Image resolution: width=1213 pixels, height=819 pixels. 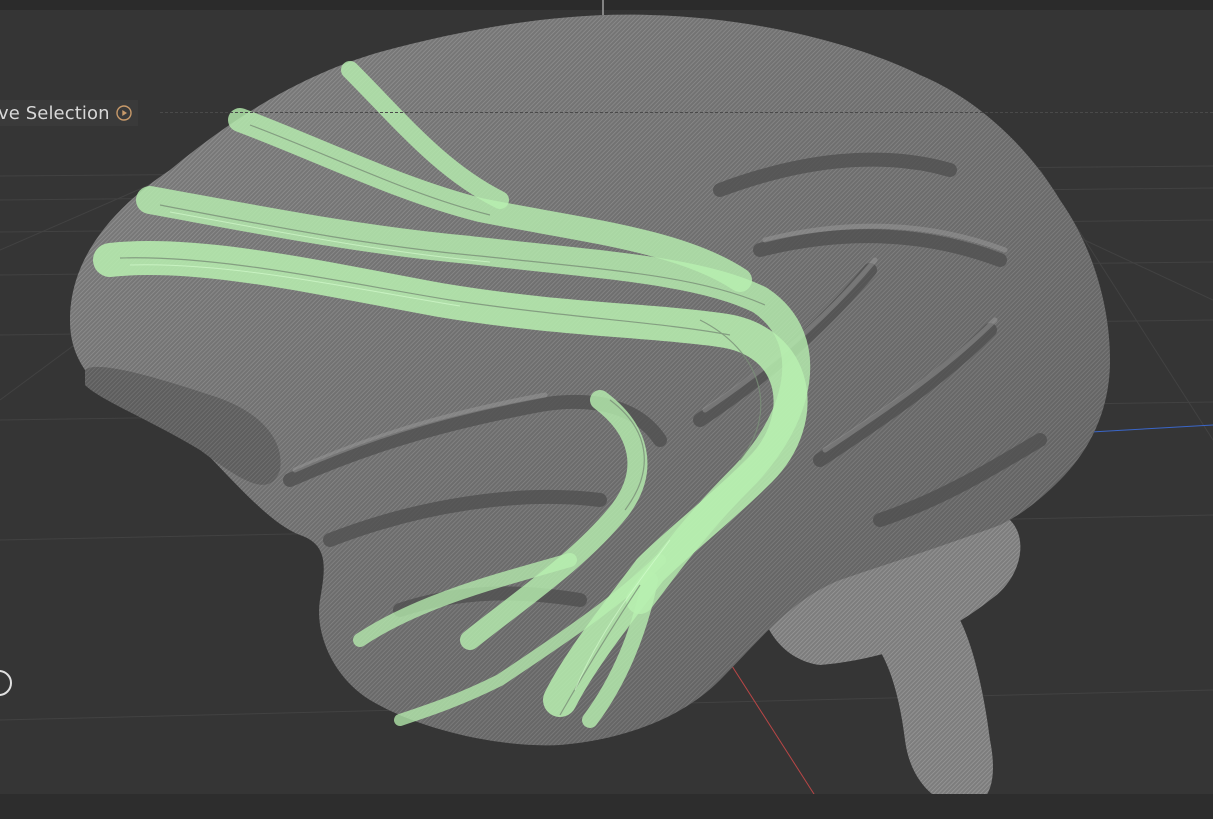 What do you see at coordinates (55, 113) in the screenshot?
I see `selection-label-text: ve Selection` at bounding box center [55, 113].